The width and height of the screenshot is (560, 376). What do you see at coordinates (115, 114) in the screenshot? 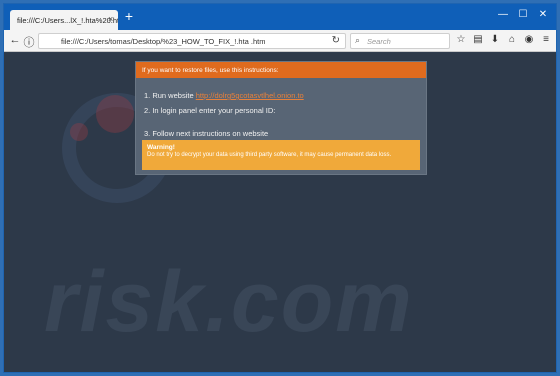
I see `watermark-dot` at bounding box center [115, 114].